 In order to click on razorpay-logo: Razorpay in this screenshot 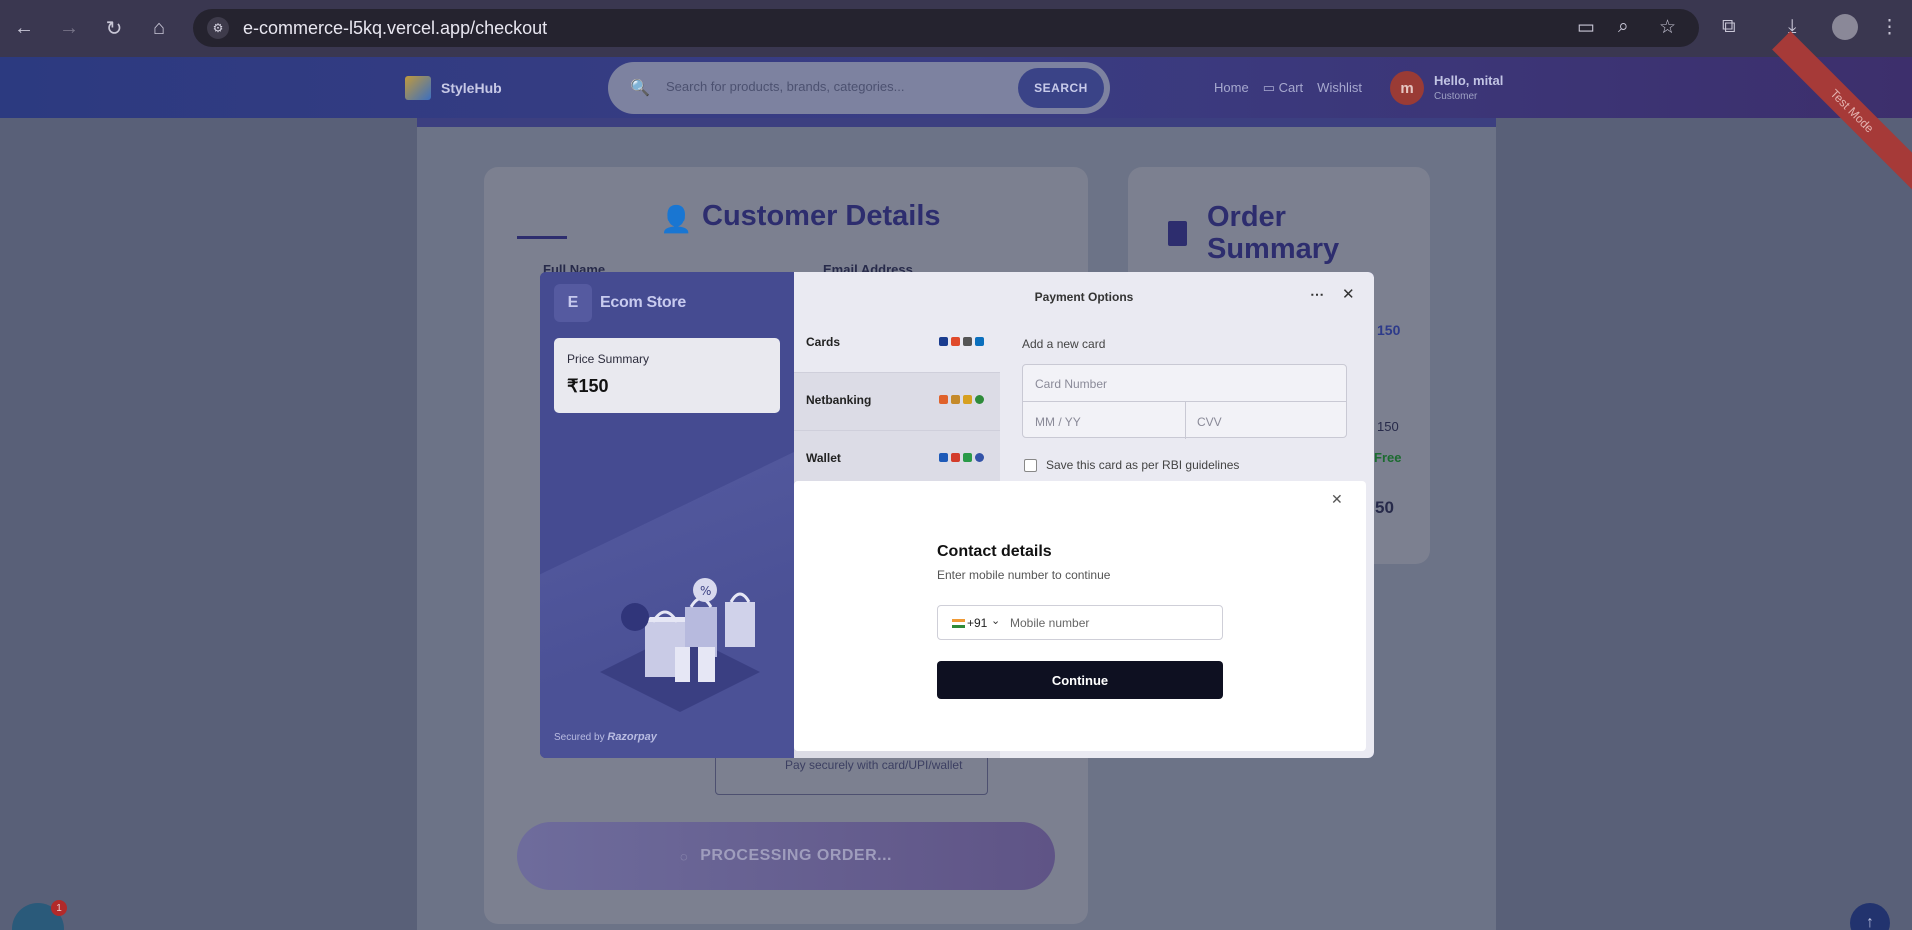, I will do `click(632, 737)`.